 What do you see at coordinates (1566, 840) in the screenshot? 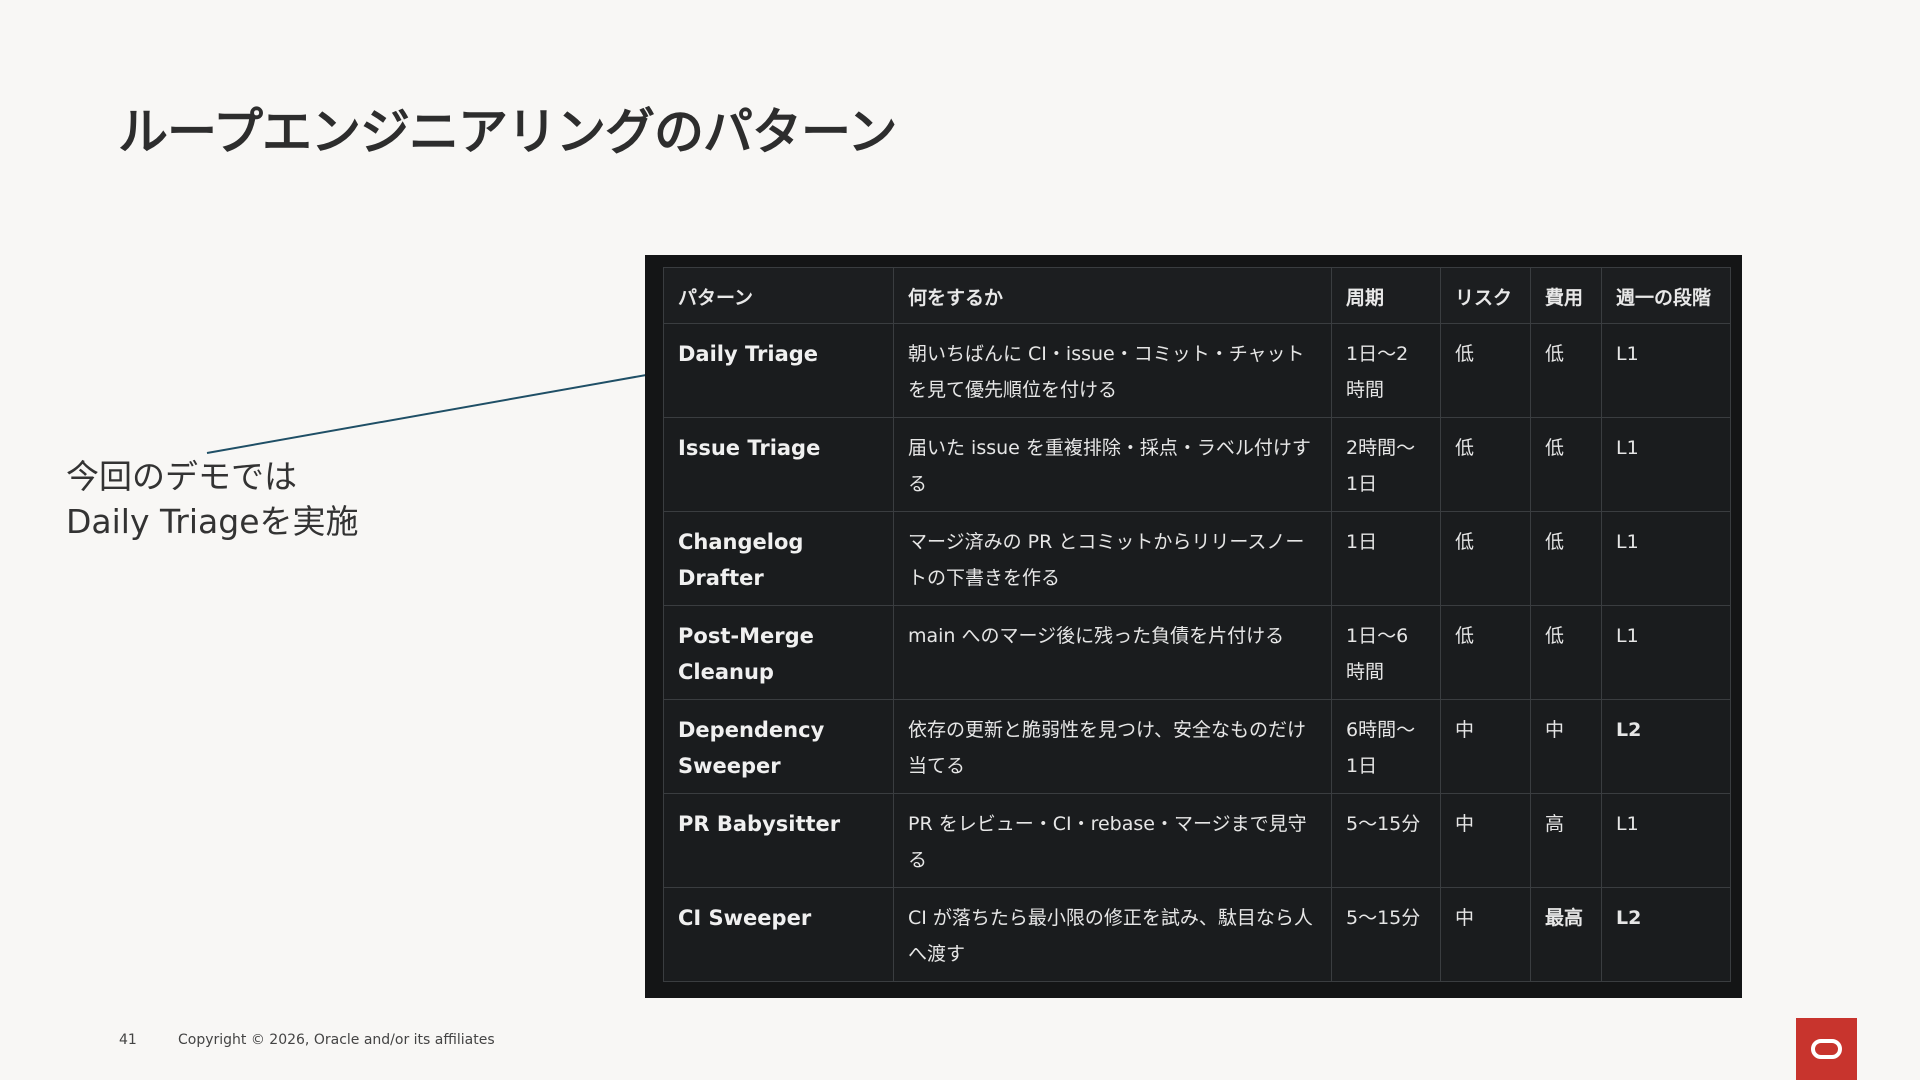
I see `cell-cost: 高` at bounding box center [1566, 840].